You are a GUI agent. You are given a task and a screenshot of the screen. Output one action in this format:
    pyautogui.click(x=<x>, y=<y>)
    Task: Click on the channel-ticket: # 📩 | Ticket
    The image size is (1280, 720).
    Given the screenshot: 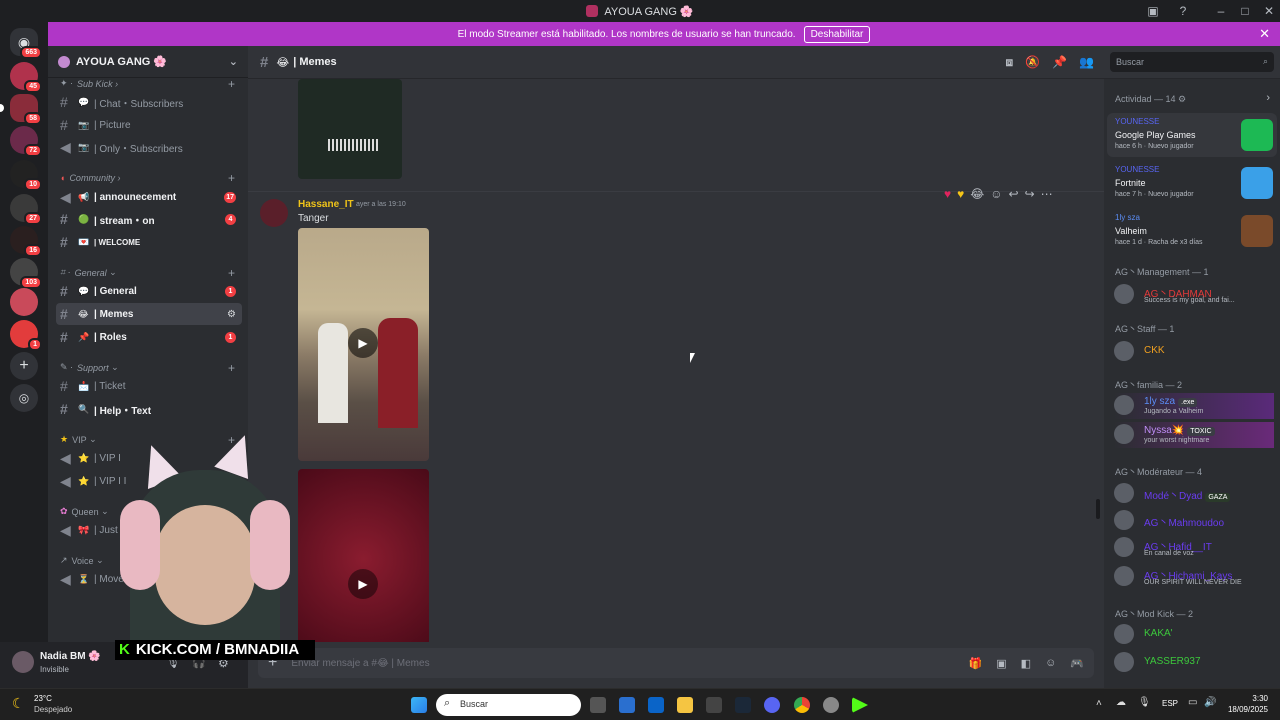 What is the action you would take?
    pyautogui.click(x=149, y=386)
    